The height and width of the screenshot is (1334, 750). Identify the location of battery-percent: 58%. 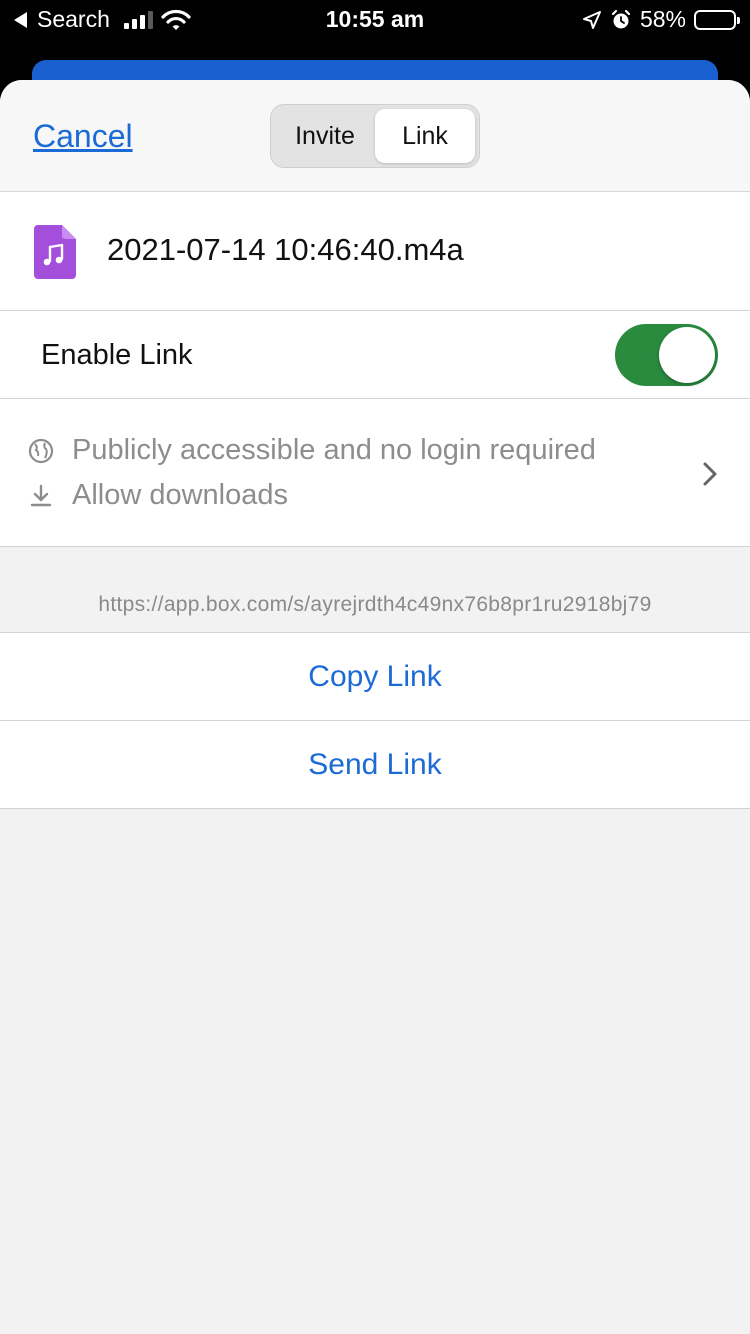
(662, 19).